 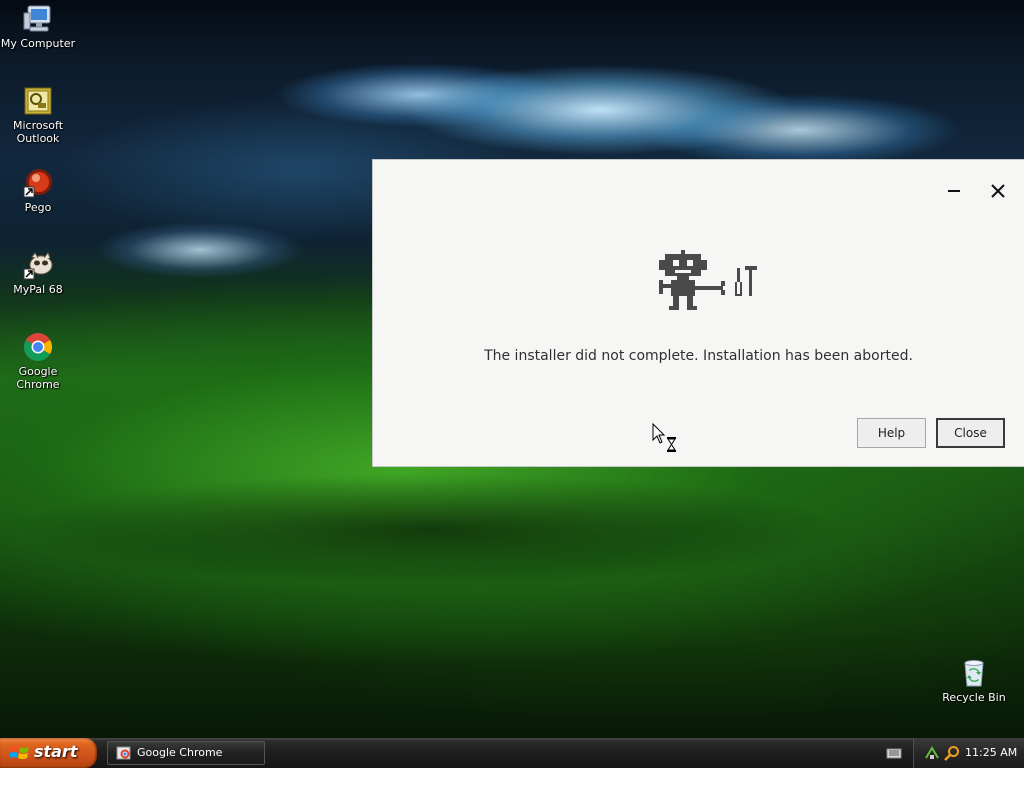 What do you see at coordinates (991, 752) in the screenshot?
I see `clock: 11:25 AM` at bounding box center [991, 752].